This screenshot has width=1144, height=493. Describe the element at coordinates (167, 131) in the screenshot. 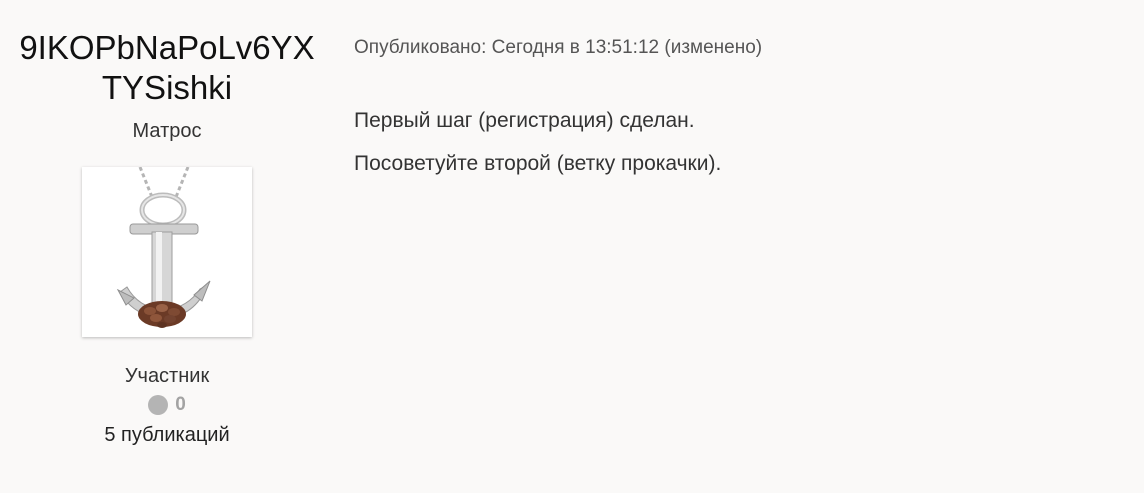

I see `author-title: Матрос` at that location.